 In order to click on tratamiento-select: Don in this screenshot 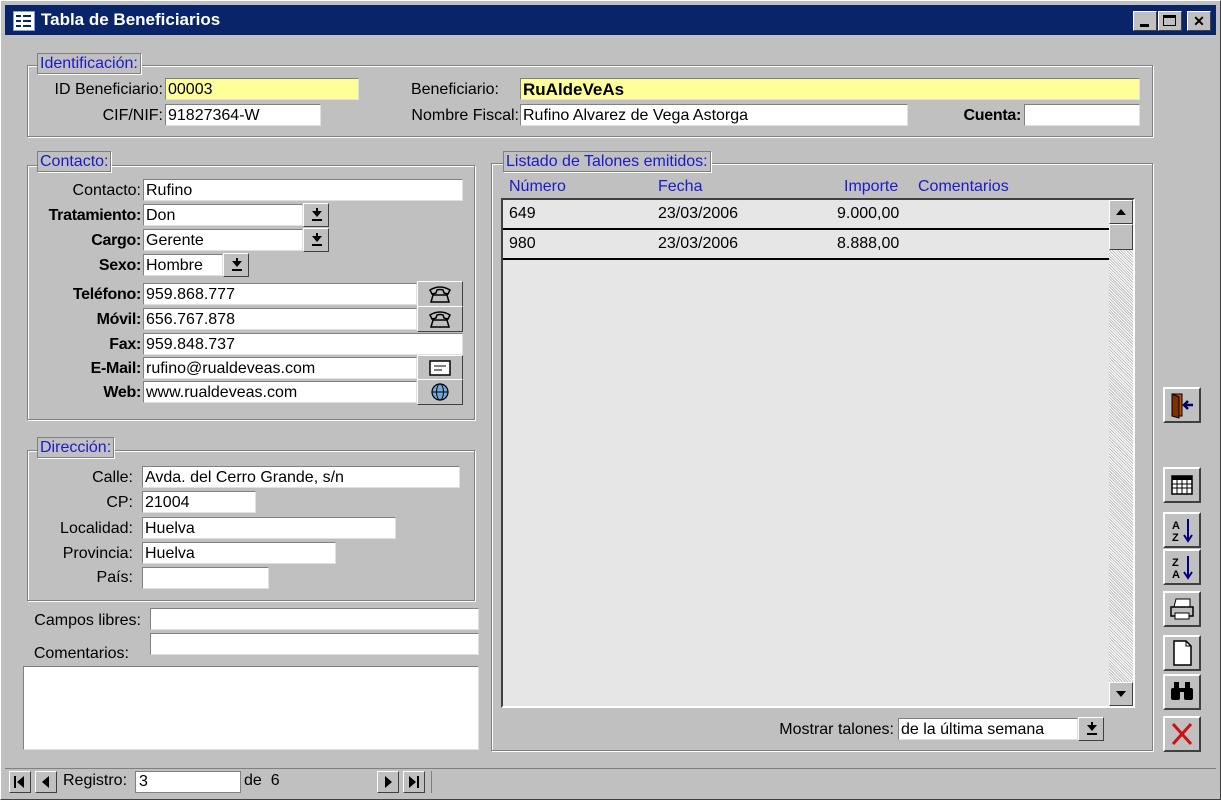, I will do `click(223, 215)`.